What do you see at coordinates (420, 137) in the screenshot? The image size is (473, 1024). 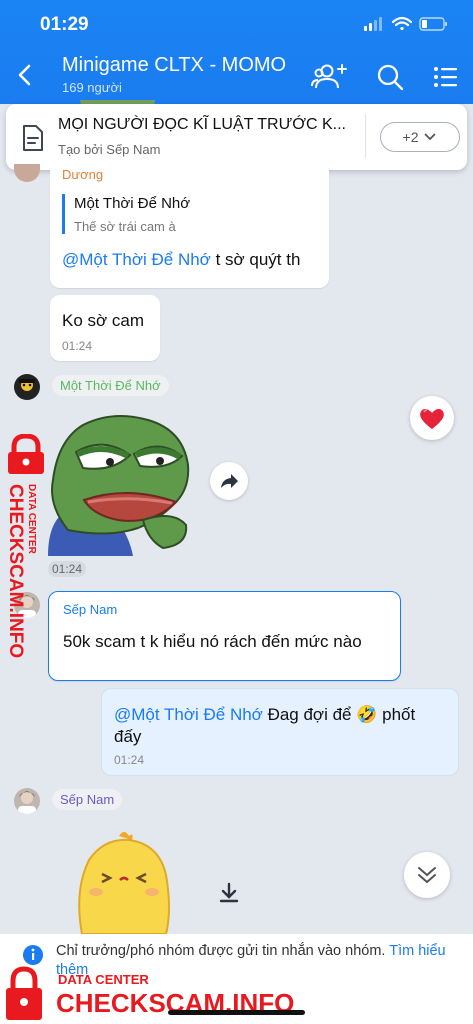 I see `pinned-more-button: +2` at bounding box center [420, 137].